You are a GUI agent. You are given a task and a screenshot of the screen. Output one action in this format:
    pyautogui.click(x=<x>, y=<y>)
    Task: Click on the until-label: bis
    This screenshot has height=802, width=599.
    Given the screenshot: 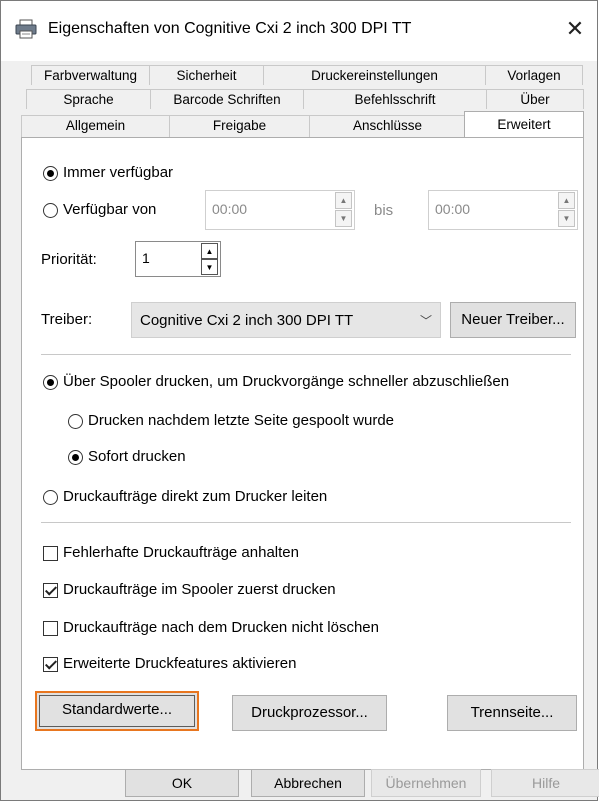 What is the action you would take?
    pyautogui.click(x=384, y=210)
    